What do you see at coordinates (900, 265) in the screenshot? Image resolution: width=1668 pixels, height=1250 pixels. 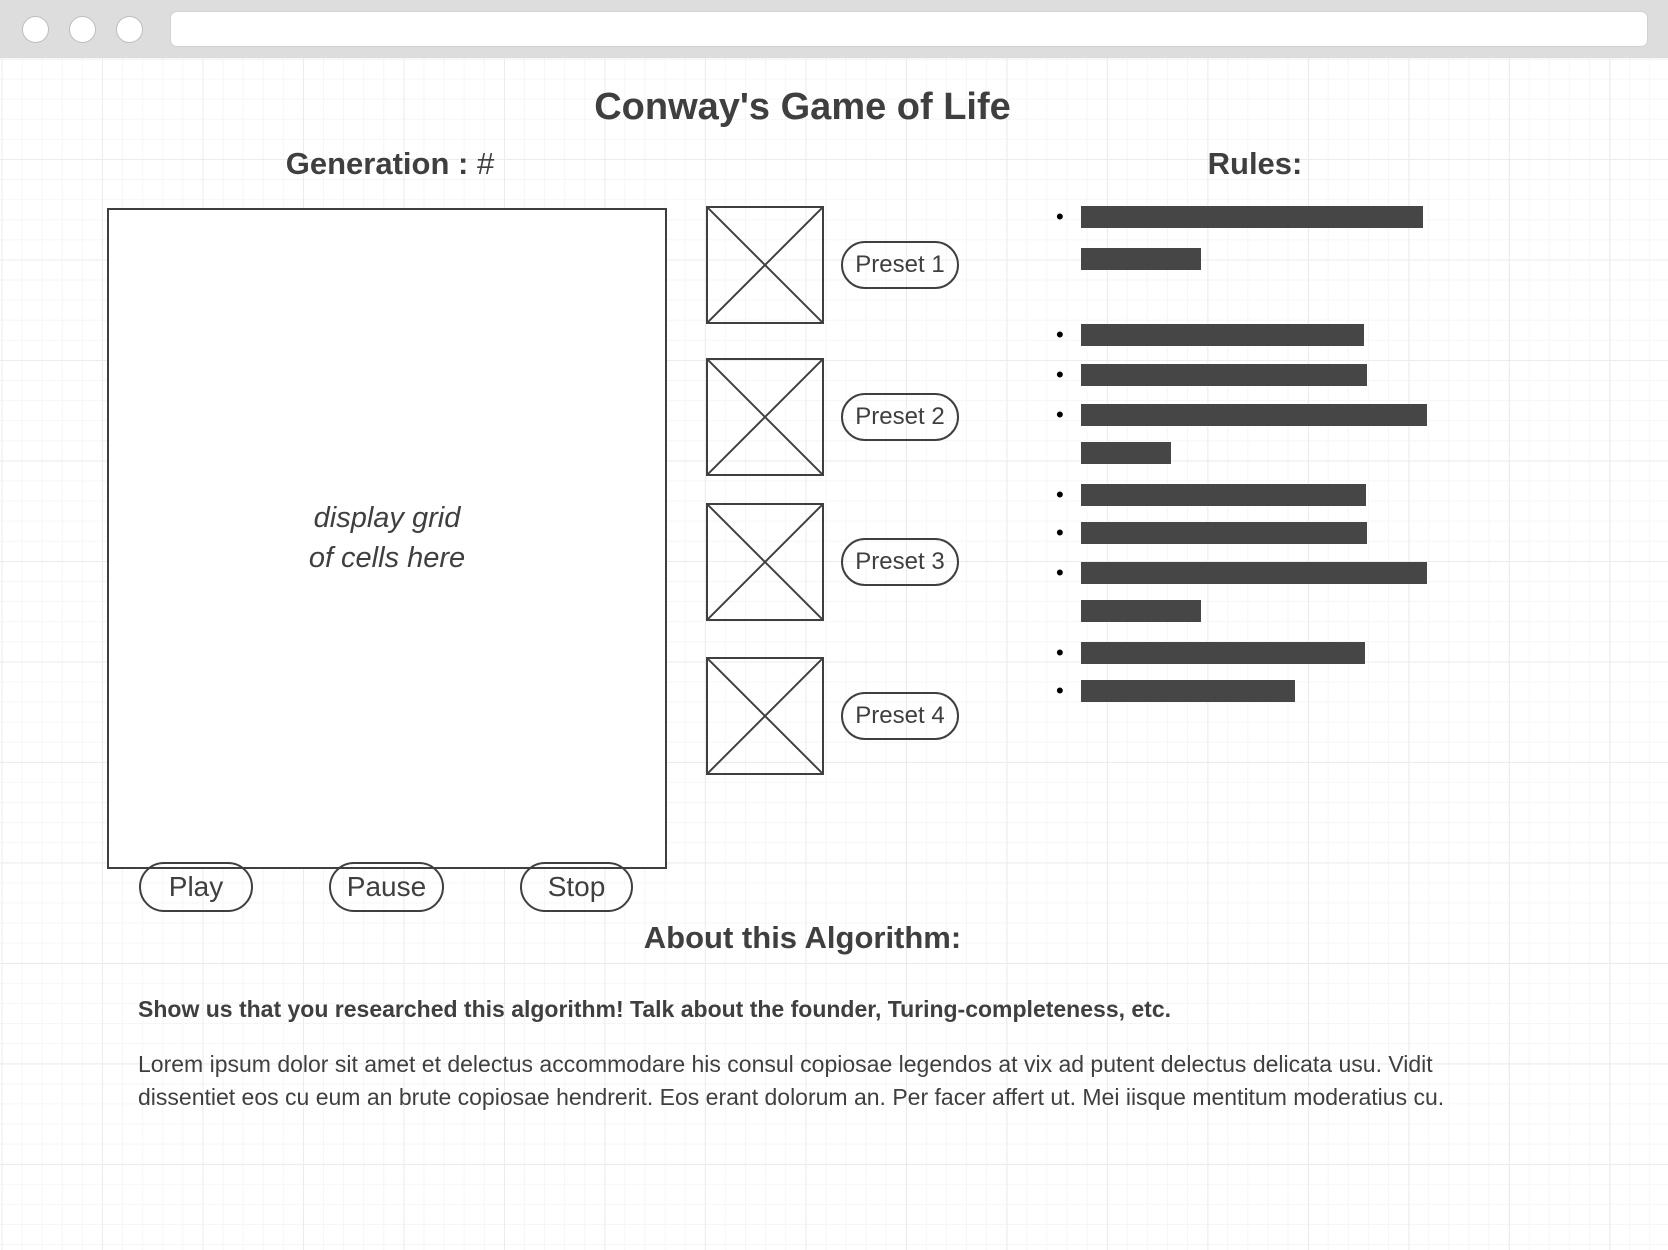 I see `preset-1-button: Preset 1` at bounding box center [900, 265].